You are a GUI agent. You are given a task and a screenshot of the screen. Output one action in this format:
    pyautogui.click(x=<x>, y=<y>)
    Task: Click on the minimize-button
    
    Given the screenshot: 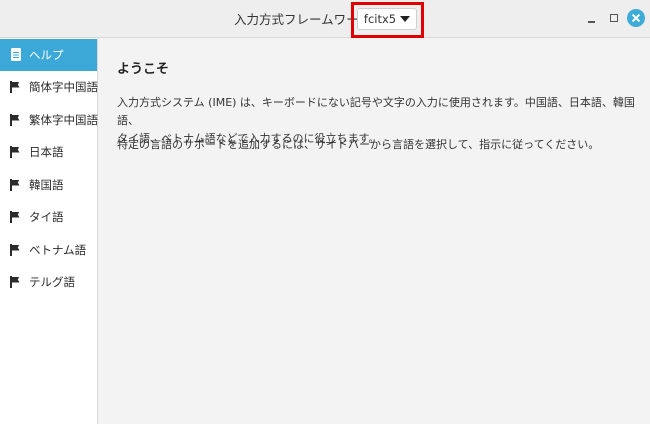 What is the action you would take?
    pyautogui.click(x=592, y=18)
    